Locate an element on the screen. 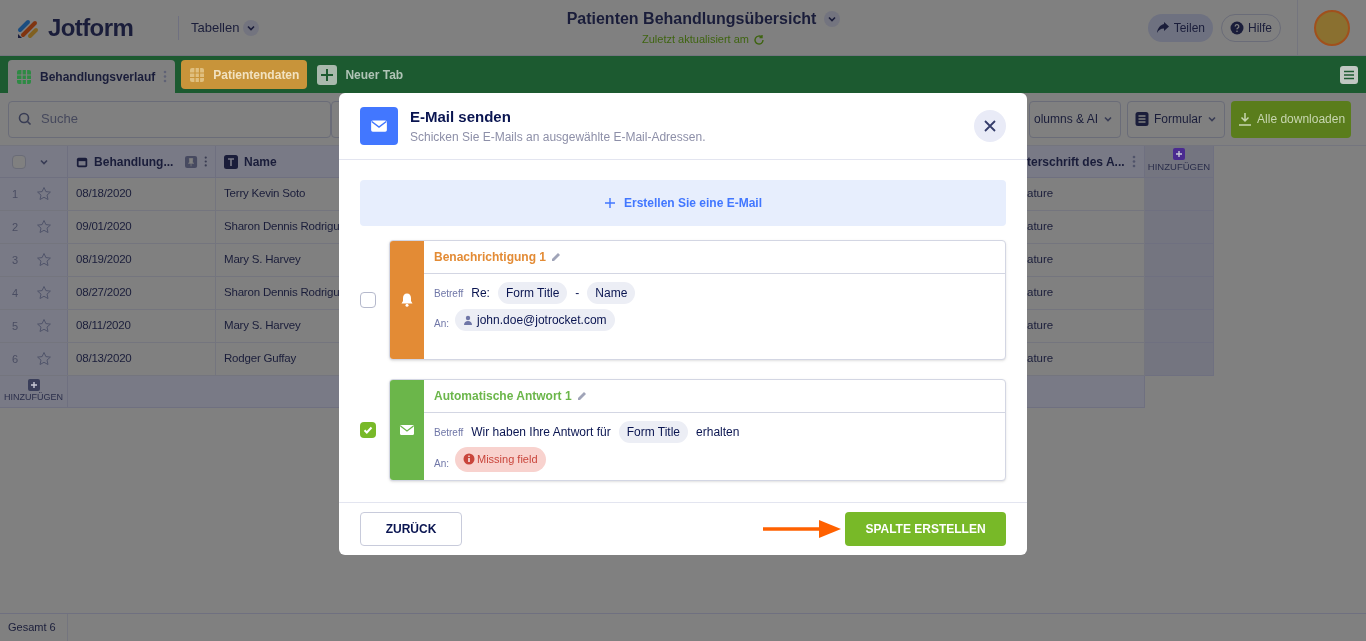 This screenshot has height=641, width=1366. share-button: Teilen is located at coordinates (1180, 27).